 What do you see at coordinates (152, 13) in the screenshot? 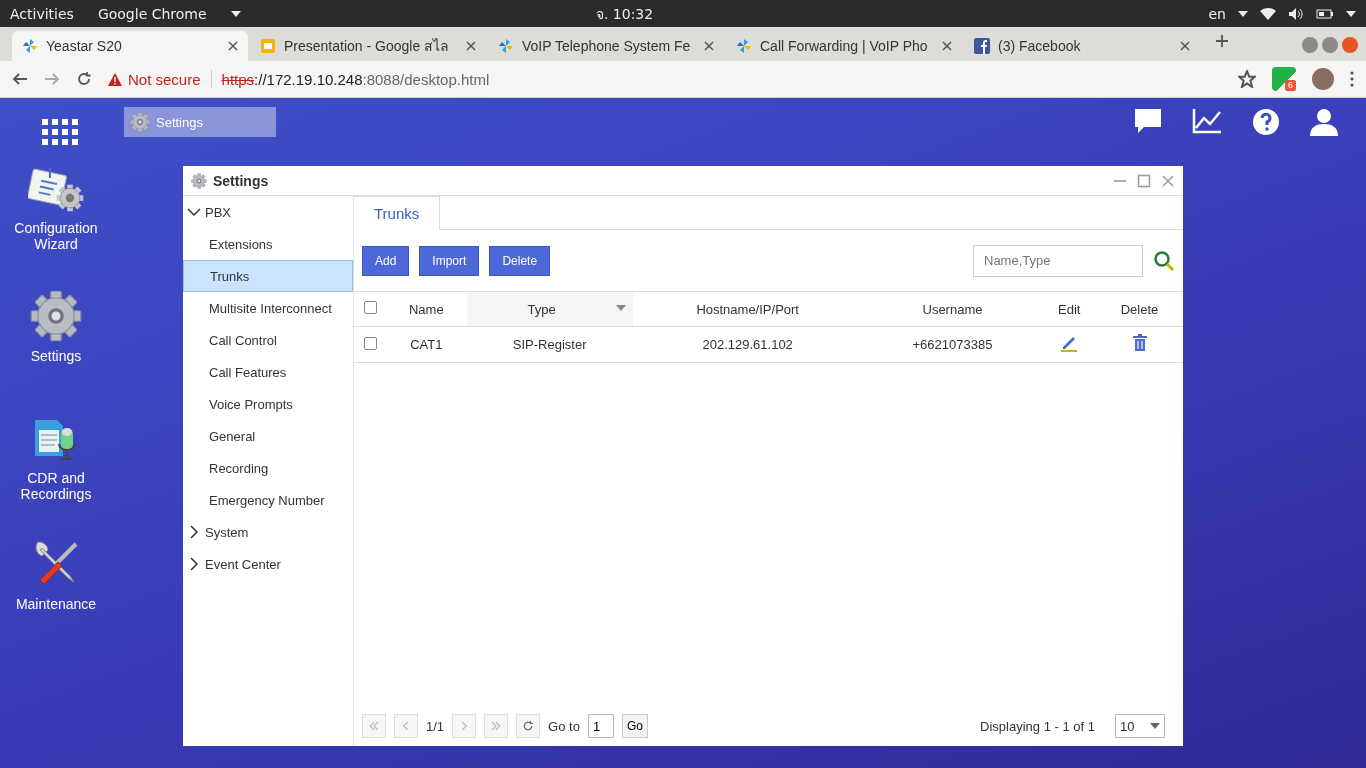
I see `app-menu: Google Chrome` at bounding box center [152, 13].